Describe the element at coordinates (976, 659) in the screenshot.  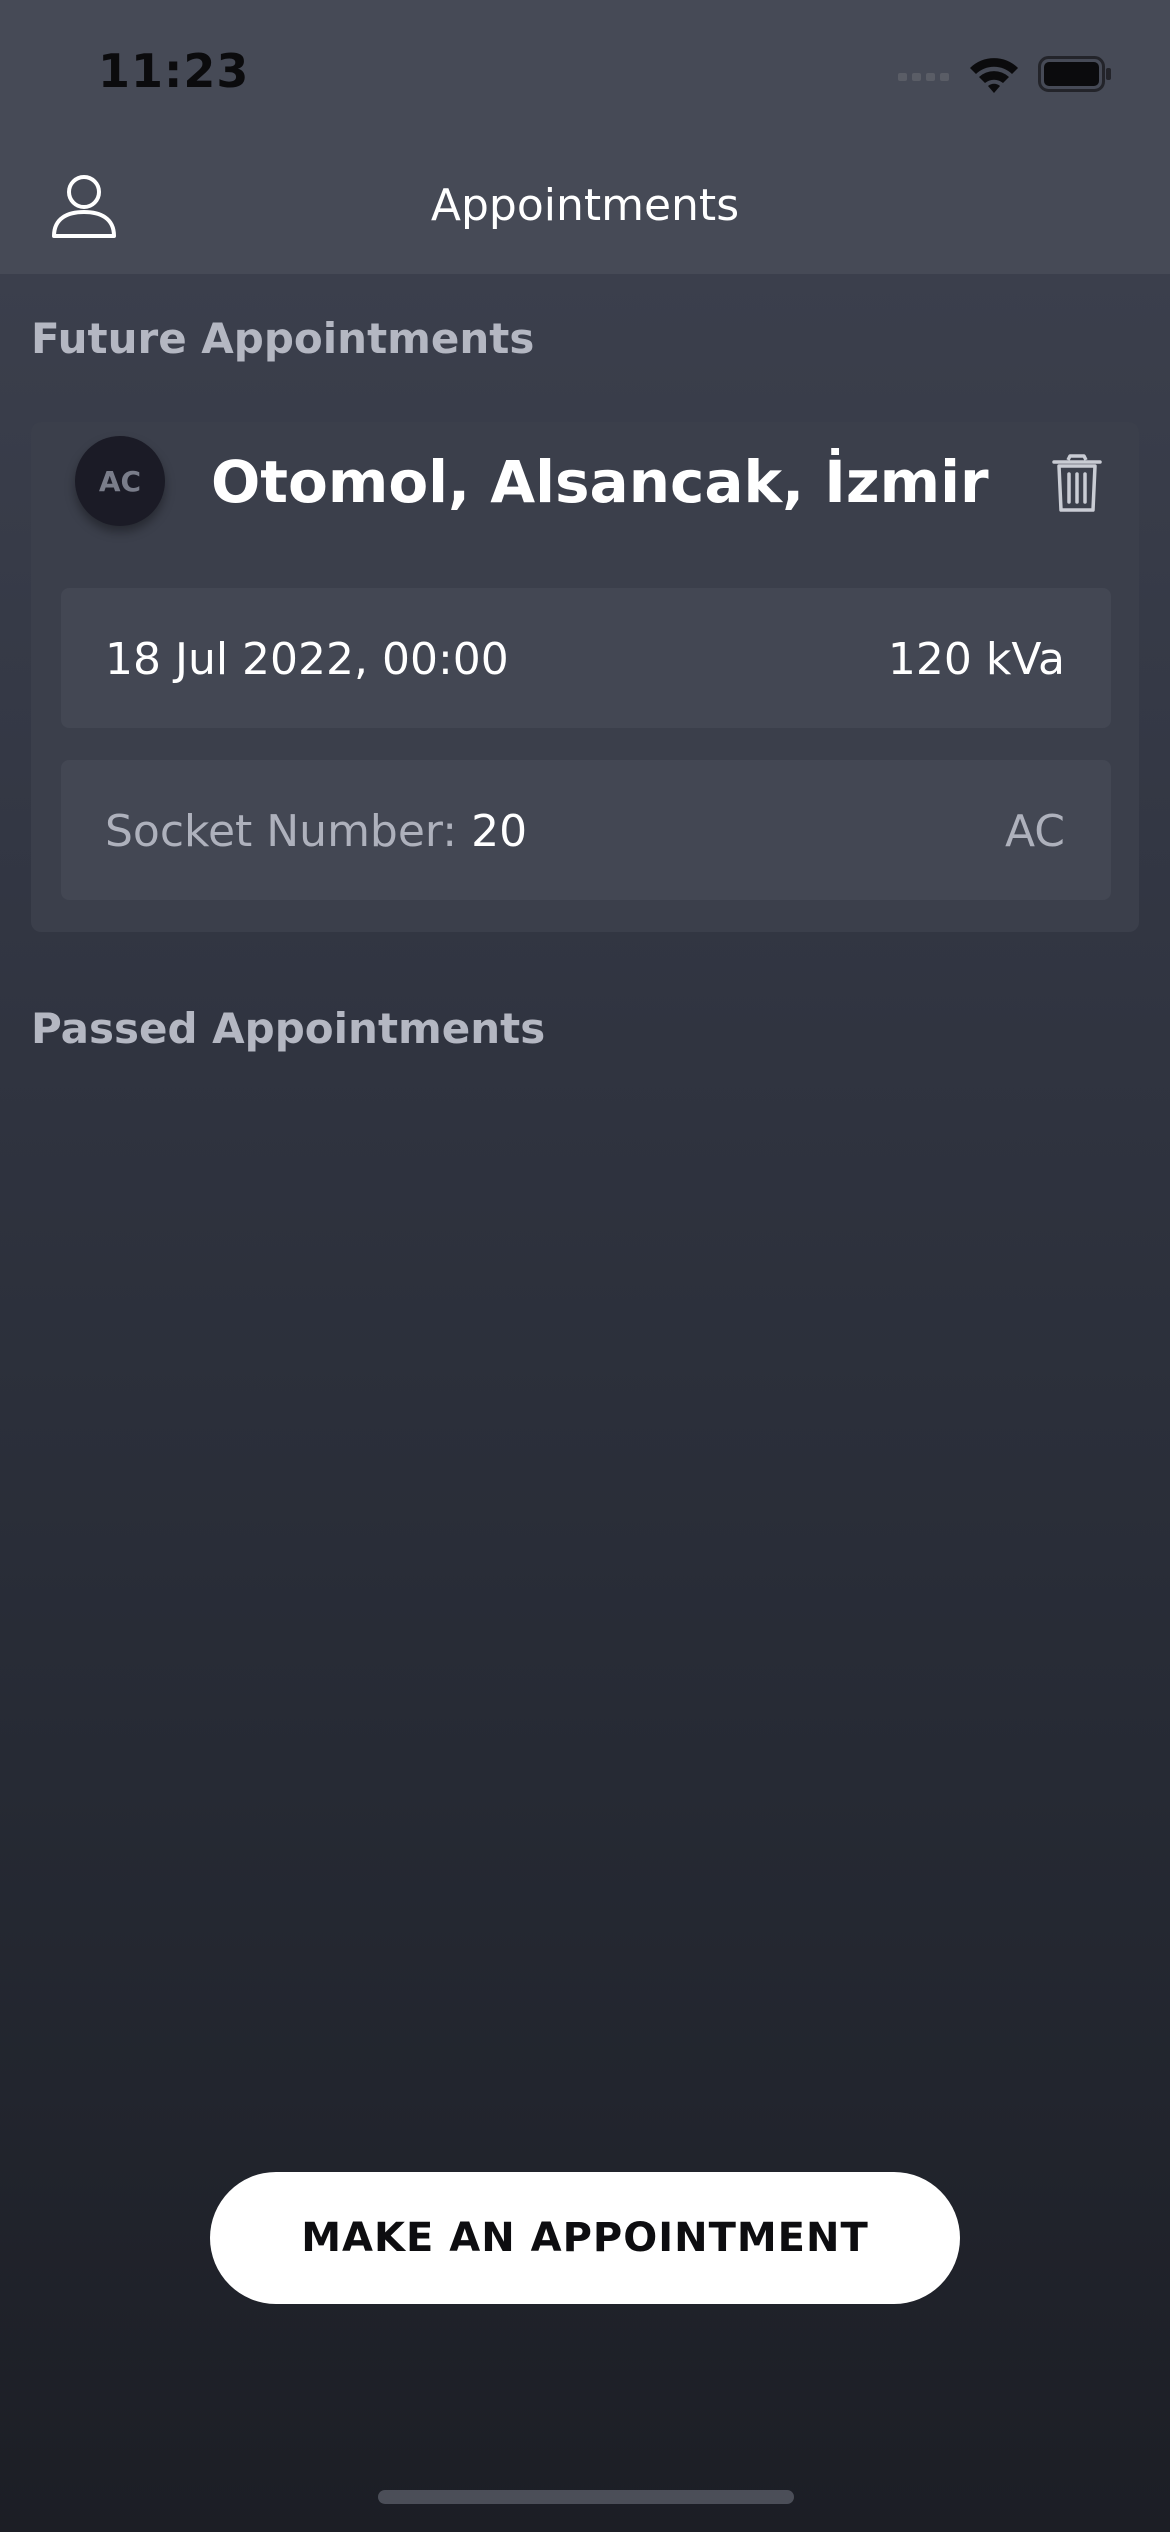
I see `charging-power: 120 kVa` at that location.